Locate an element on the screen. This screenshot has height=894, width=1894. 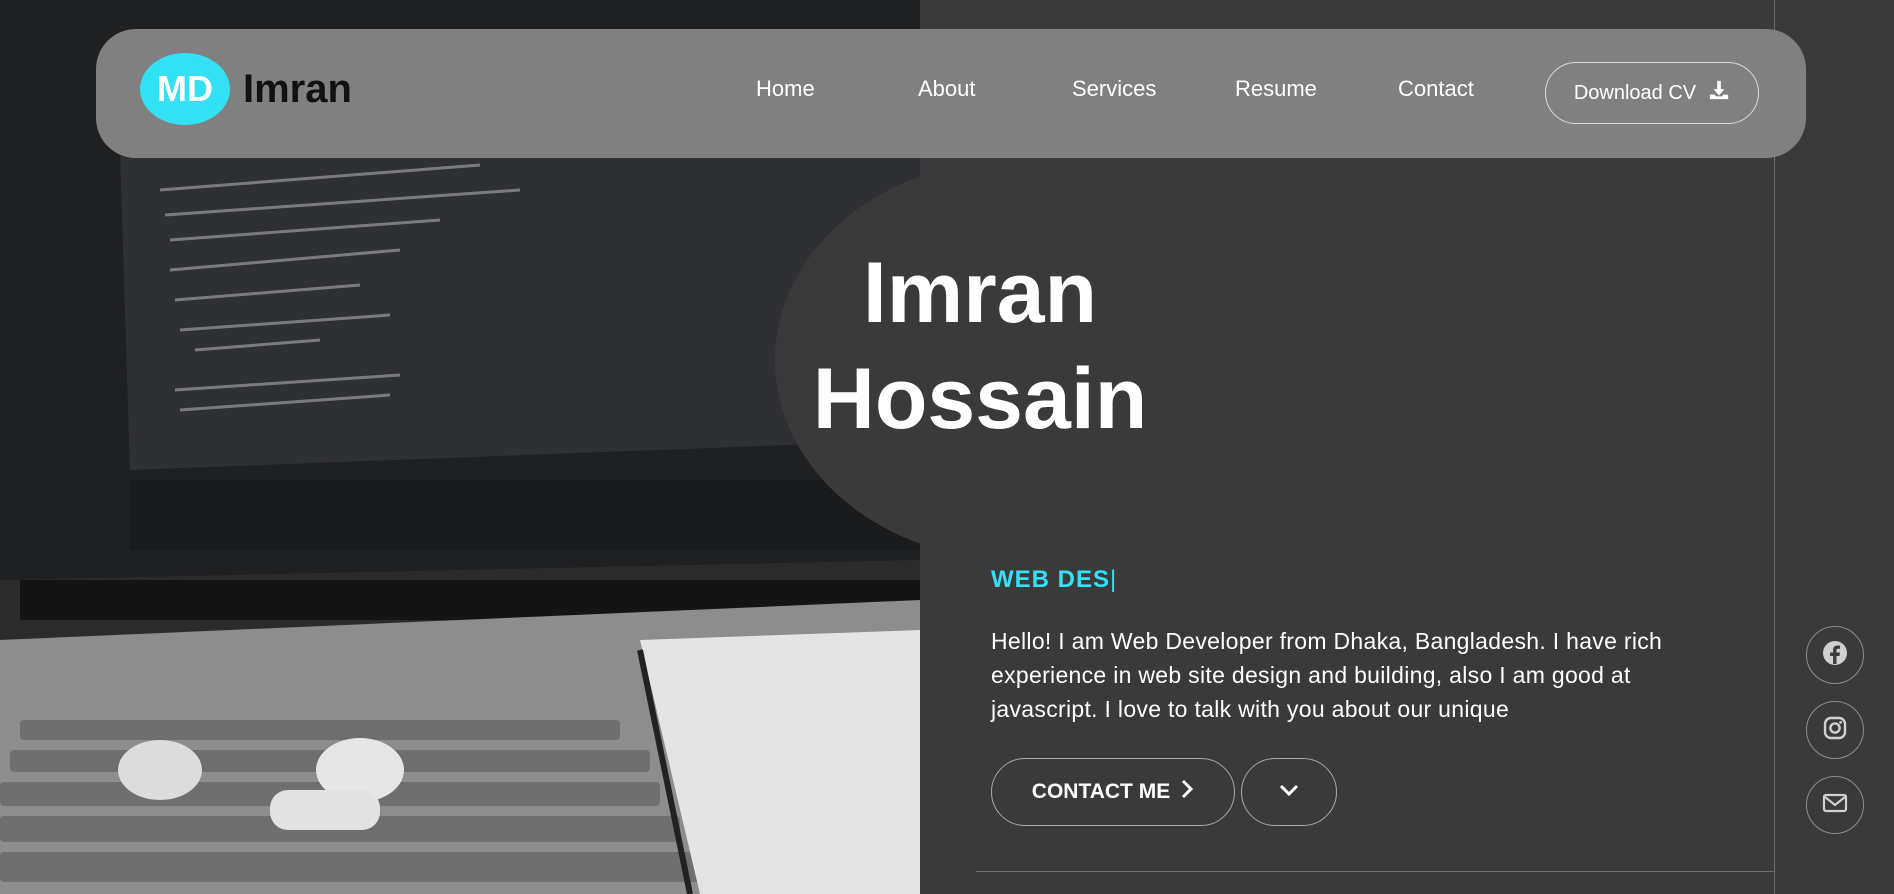
chevron-down-icon is located at coordinates (1289, 792).